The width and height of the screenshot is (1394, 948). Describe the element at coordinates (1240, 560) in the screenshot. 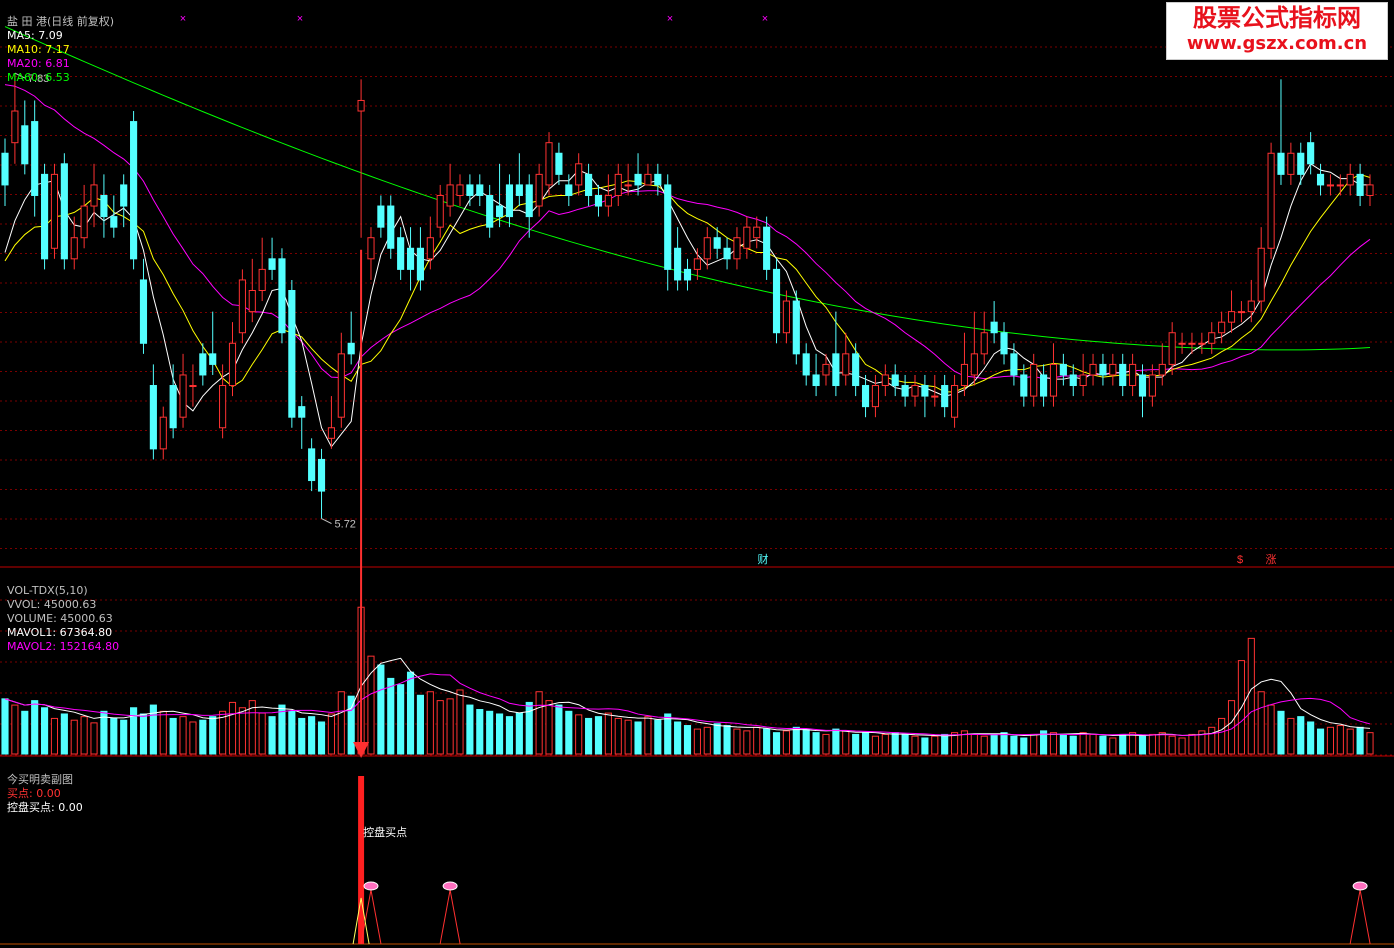

I see `event-marker-dollar: $` at that location.